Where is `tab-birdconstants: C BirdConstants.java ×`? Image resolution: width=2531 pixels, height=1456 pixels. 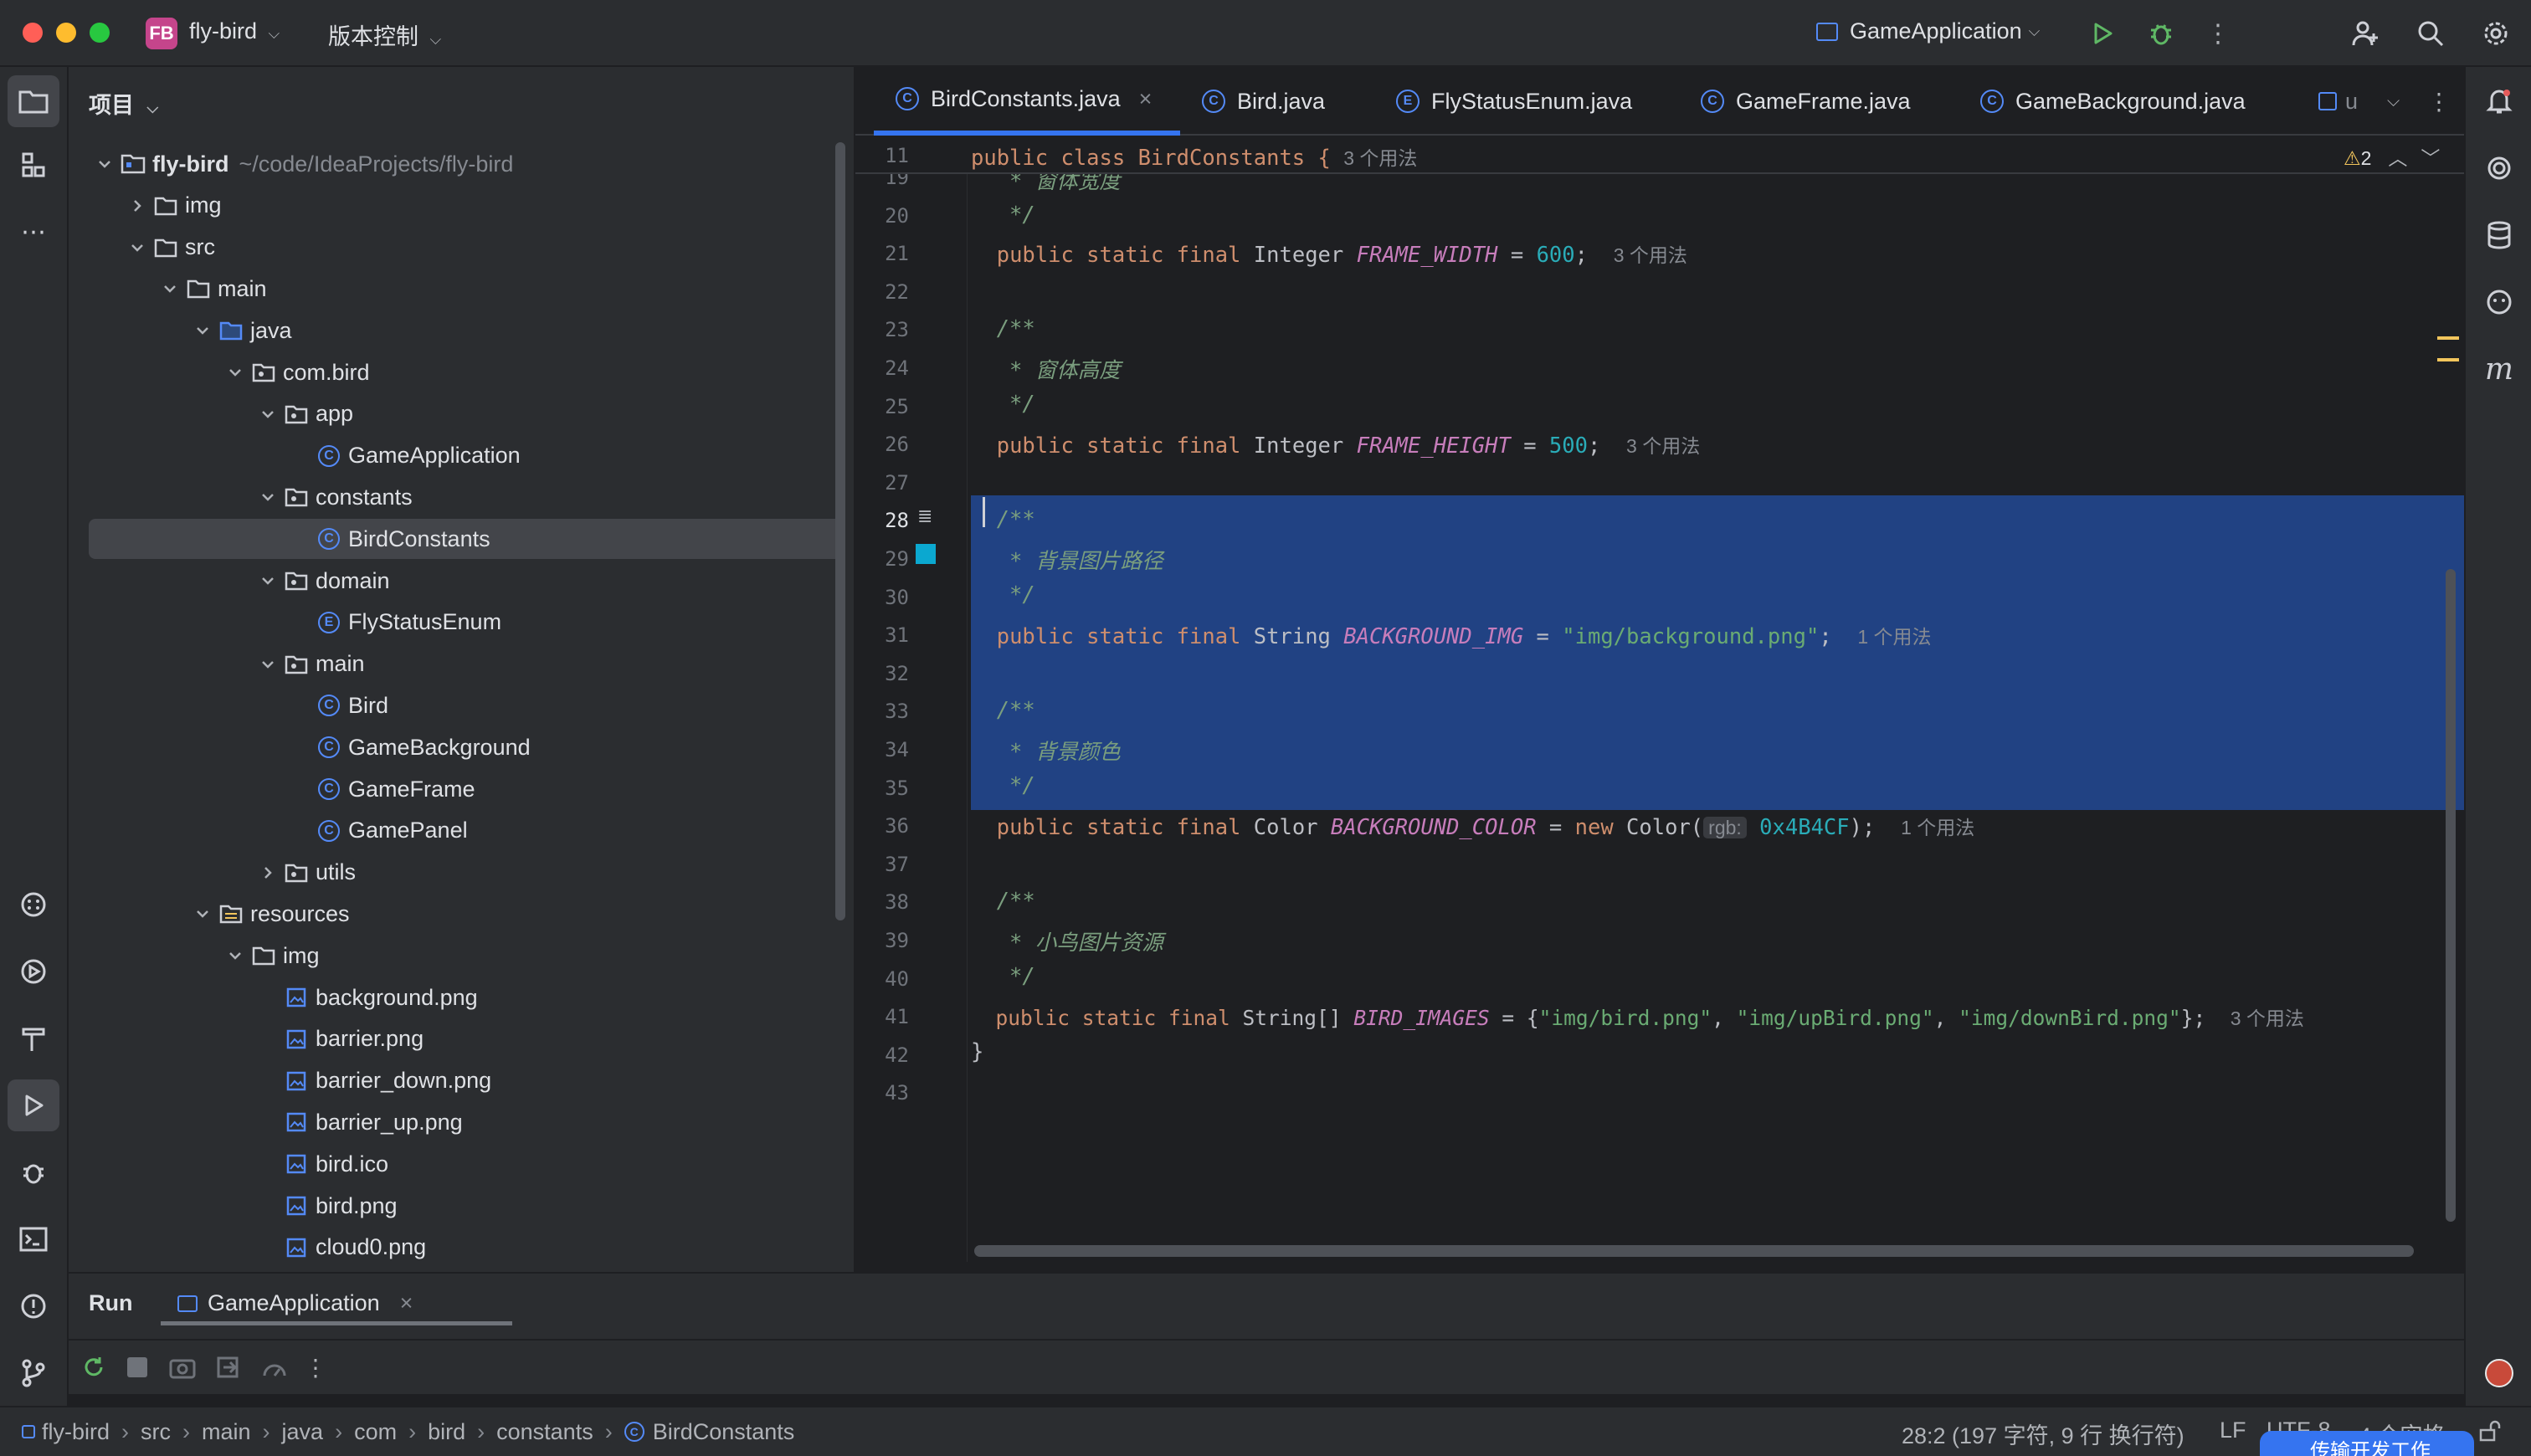
tab-birdconstants: C BirdConstants.java × is located at coordinates (1027, 101).